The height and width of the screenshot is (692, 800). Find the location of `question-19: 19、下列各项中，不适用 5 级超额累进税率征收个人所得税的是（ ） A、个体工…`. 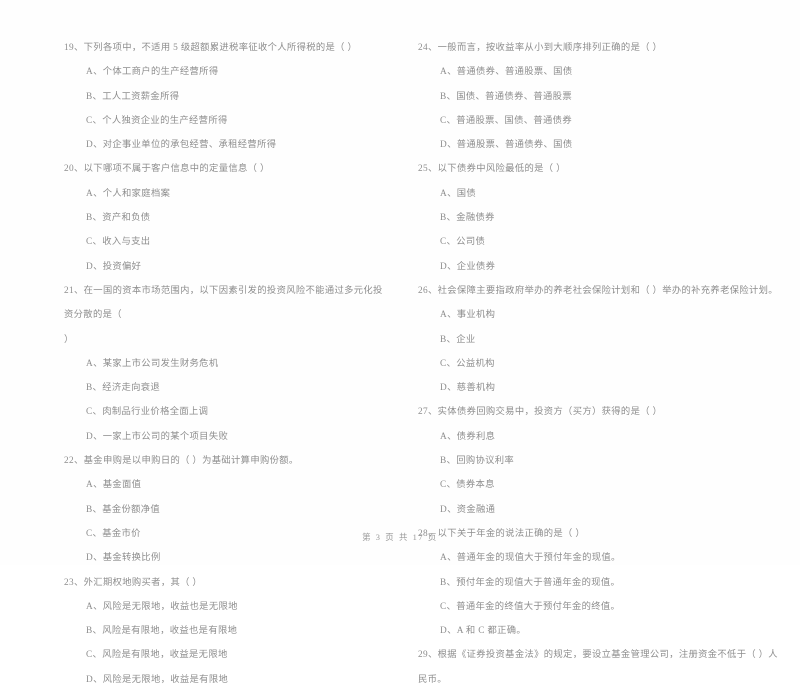

question-19: 19、下列各项中，不适用 5 级超额累进税率征收个人所得税的是（ ） A、个体工… is located at coordinates (228, 96).